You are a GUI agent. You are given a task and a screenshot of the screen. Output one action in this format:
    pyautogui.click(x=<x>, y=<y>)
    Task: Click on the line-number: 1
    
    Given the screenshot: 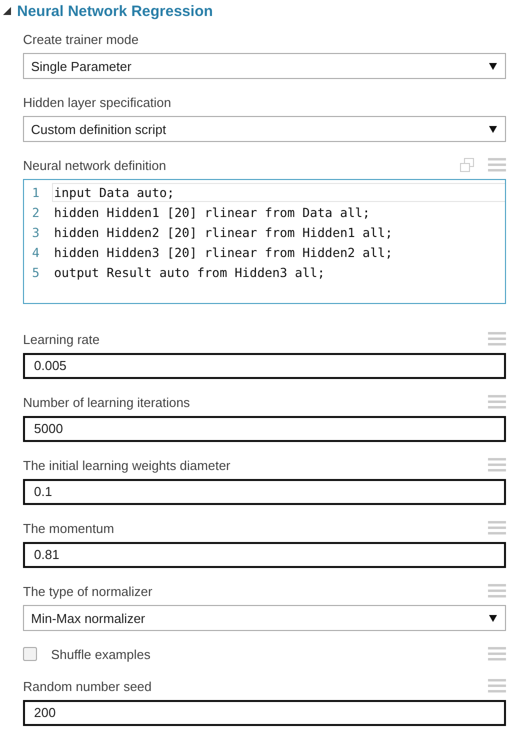 What is the action you would take?
    pyautogui.click(x=36, y=192)
    